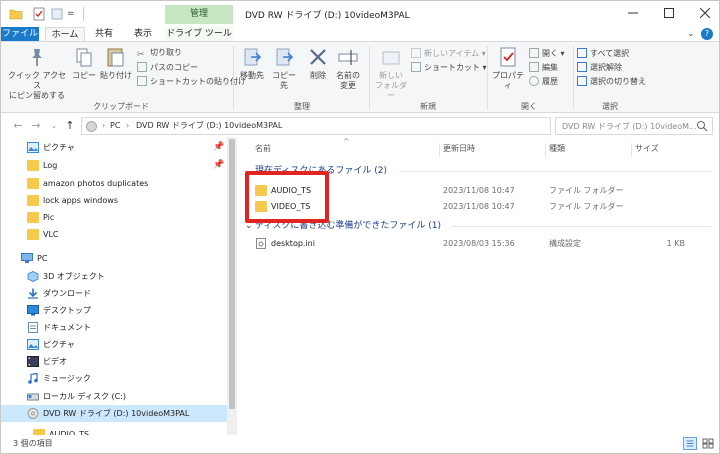 The image size is (720, 454). Describe the element at coordinates (114, 217) in the screenshot. I see `nav-item-pic: Pic` at that location.